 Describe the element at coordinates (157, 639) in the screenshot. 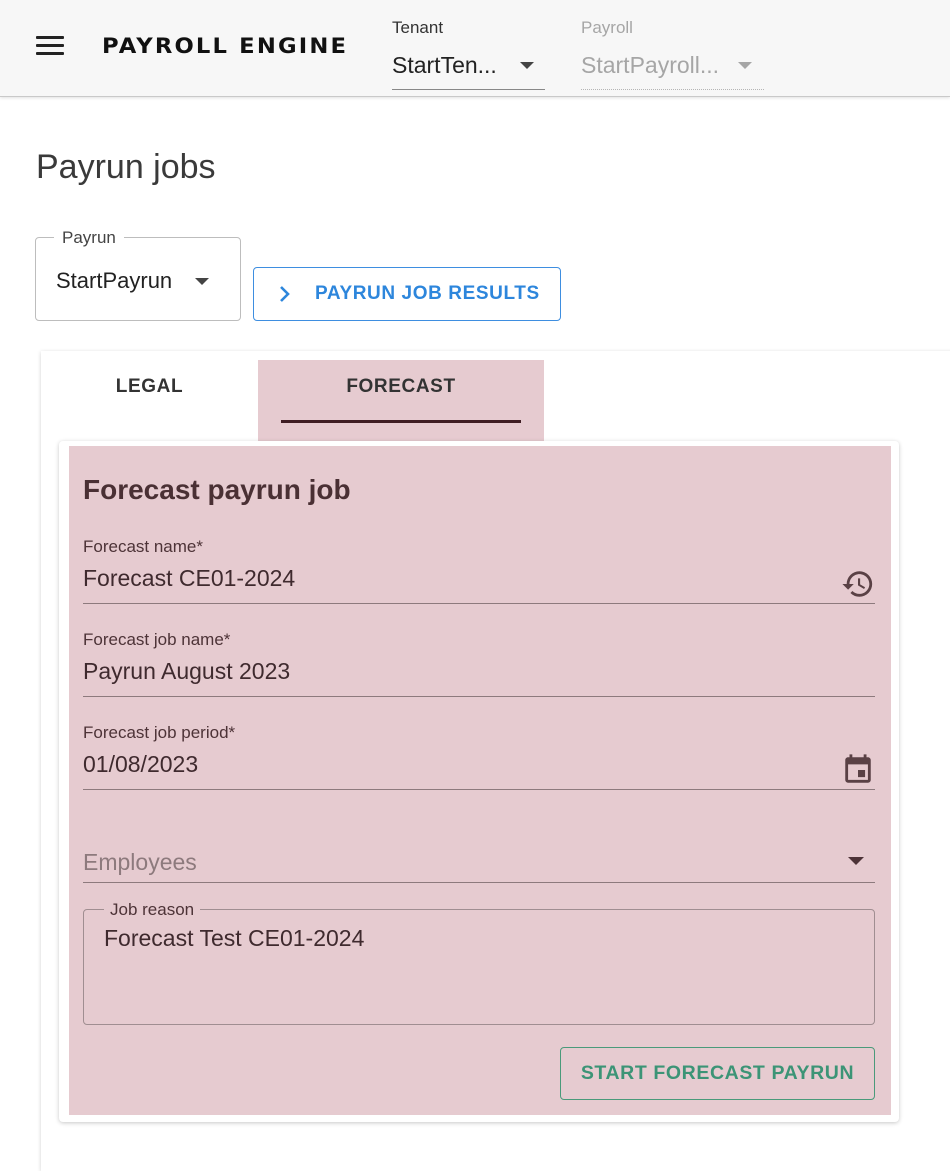

I see `forecast-job-name-label: Forecast job name*` at that location.